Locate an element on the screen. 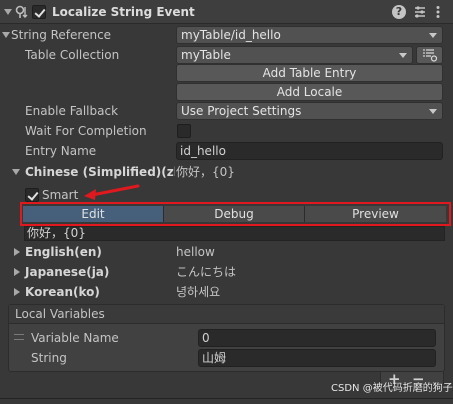 Image resolution: width=453 pixels, height=404 pixels. smart-checkbox is located at coordinates (32, 195).